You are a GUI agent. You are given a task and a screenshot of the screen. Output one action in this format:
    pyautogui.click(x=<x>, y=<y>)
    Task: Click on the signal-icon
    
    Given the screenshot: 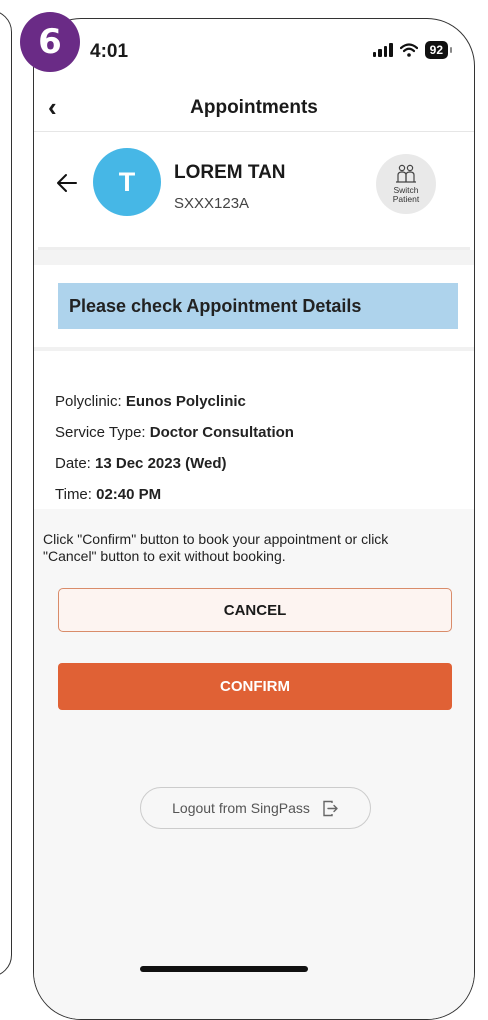 What is the action you would take?
    pyautogui.click(x=382, y=50)
    